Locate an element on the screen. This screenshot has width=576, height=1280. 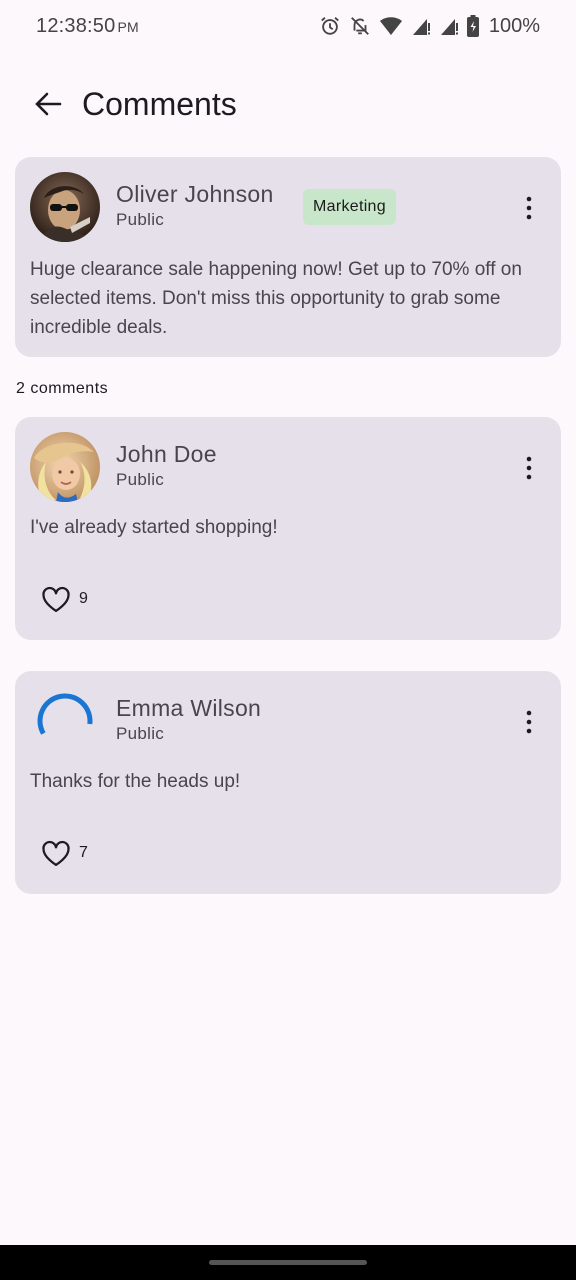
avatar-loading is located at coordinates (65, 721).